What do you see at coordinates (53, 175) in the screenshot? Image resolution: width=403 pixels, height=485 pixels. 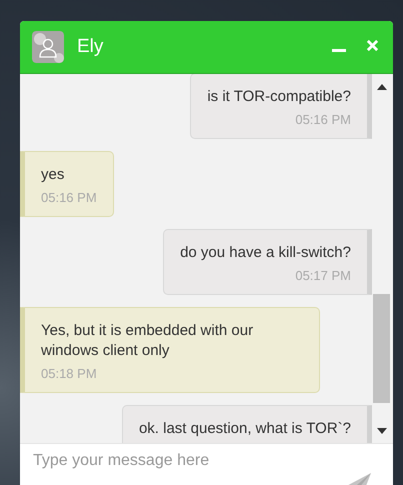 I see `message-text: yes` at bounding box center [53, 175].